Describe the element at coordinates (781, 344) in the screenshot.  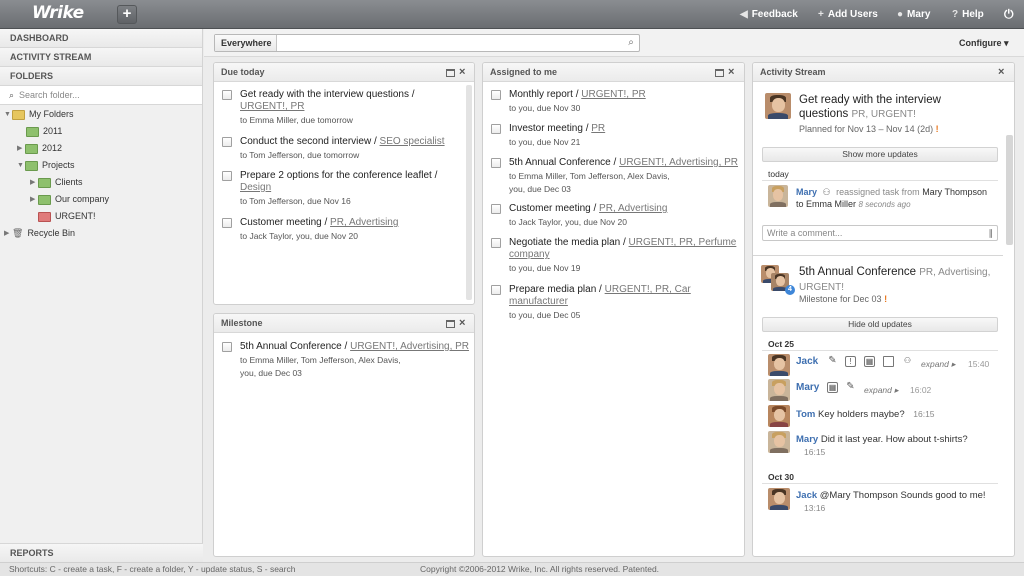
I see `date-header: Oct 25` at that location.